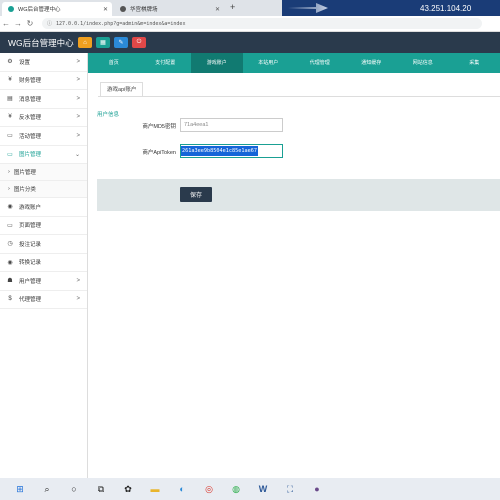 Image resolution: width=500 pixels, height=500 pixels. Describe the element at coordinates (30, 207) in the screenshot. I see `sidebar-item-label: 游戏账户` at that location.